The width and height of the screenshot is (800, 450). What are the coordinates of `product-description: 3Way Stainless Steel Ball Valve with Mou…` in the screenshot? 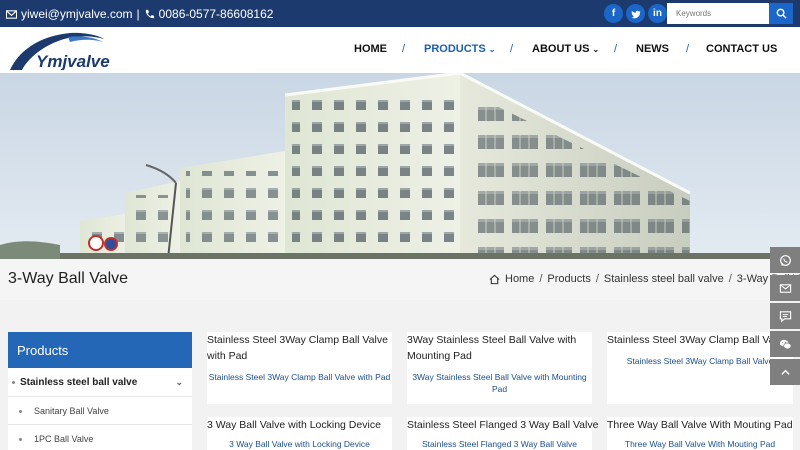 It's located at (499, 383).